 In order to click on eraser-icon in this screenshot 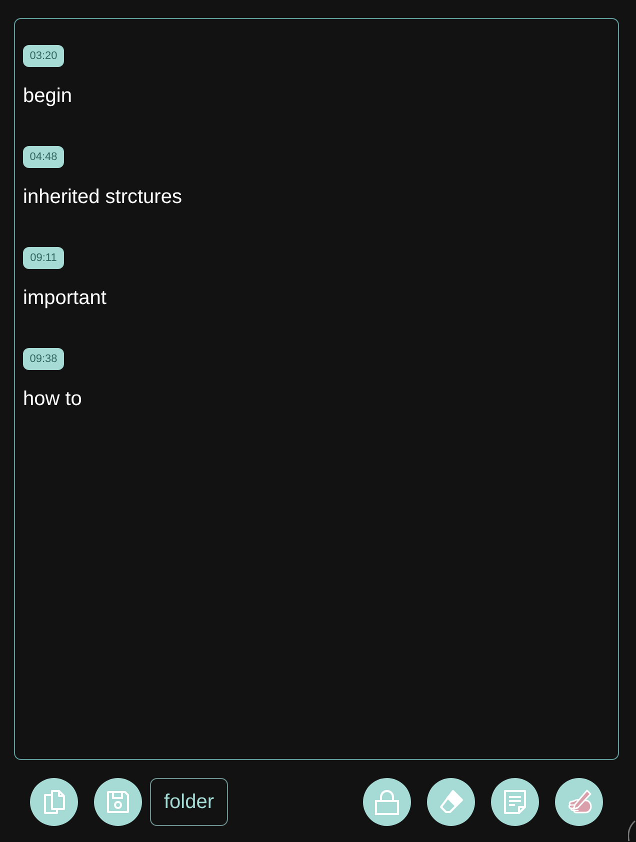, I will do `click(451, 802)`.